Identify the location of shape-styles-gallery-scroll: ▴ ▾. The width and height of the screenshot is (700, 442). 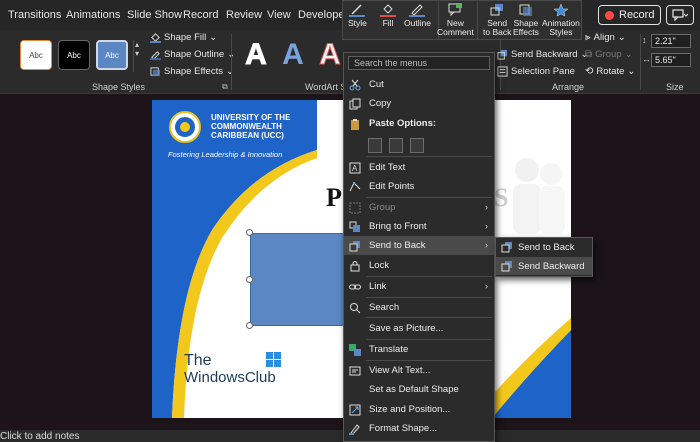
(137, 56).